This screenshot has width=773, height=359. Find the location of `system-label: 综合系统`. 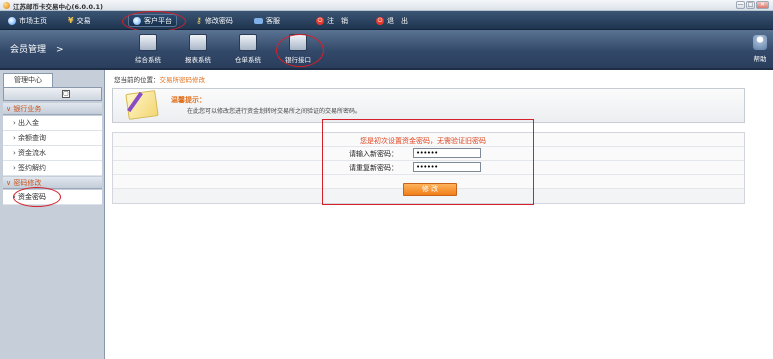

system-label: 综合系统 is located at coordinates (148, 60).